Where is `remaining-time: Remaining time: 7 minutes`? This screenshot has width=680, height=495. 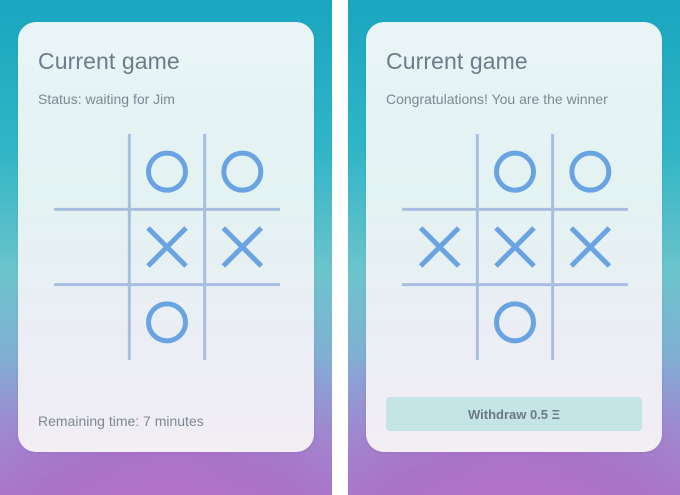
remaining-time: Remaining time: 7 minutes is located at coordinates (121, 421).